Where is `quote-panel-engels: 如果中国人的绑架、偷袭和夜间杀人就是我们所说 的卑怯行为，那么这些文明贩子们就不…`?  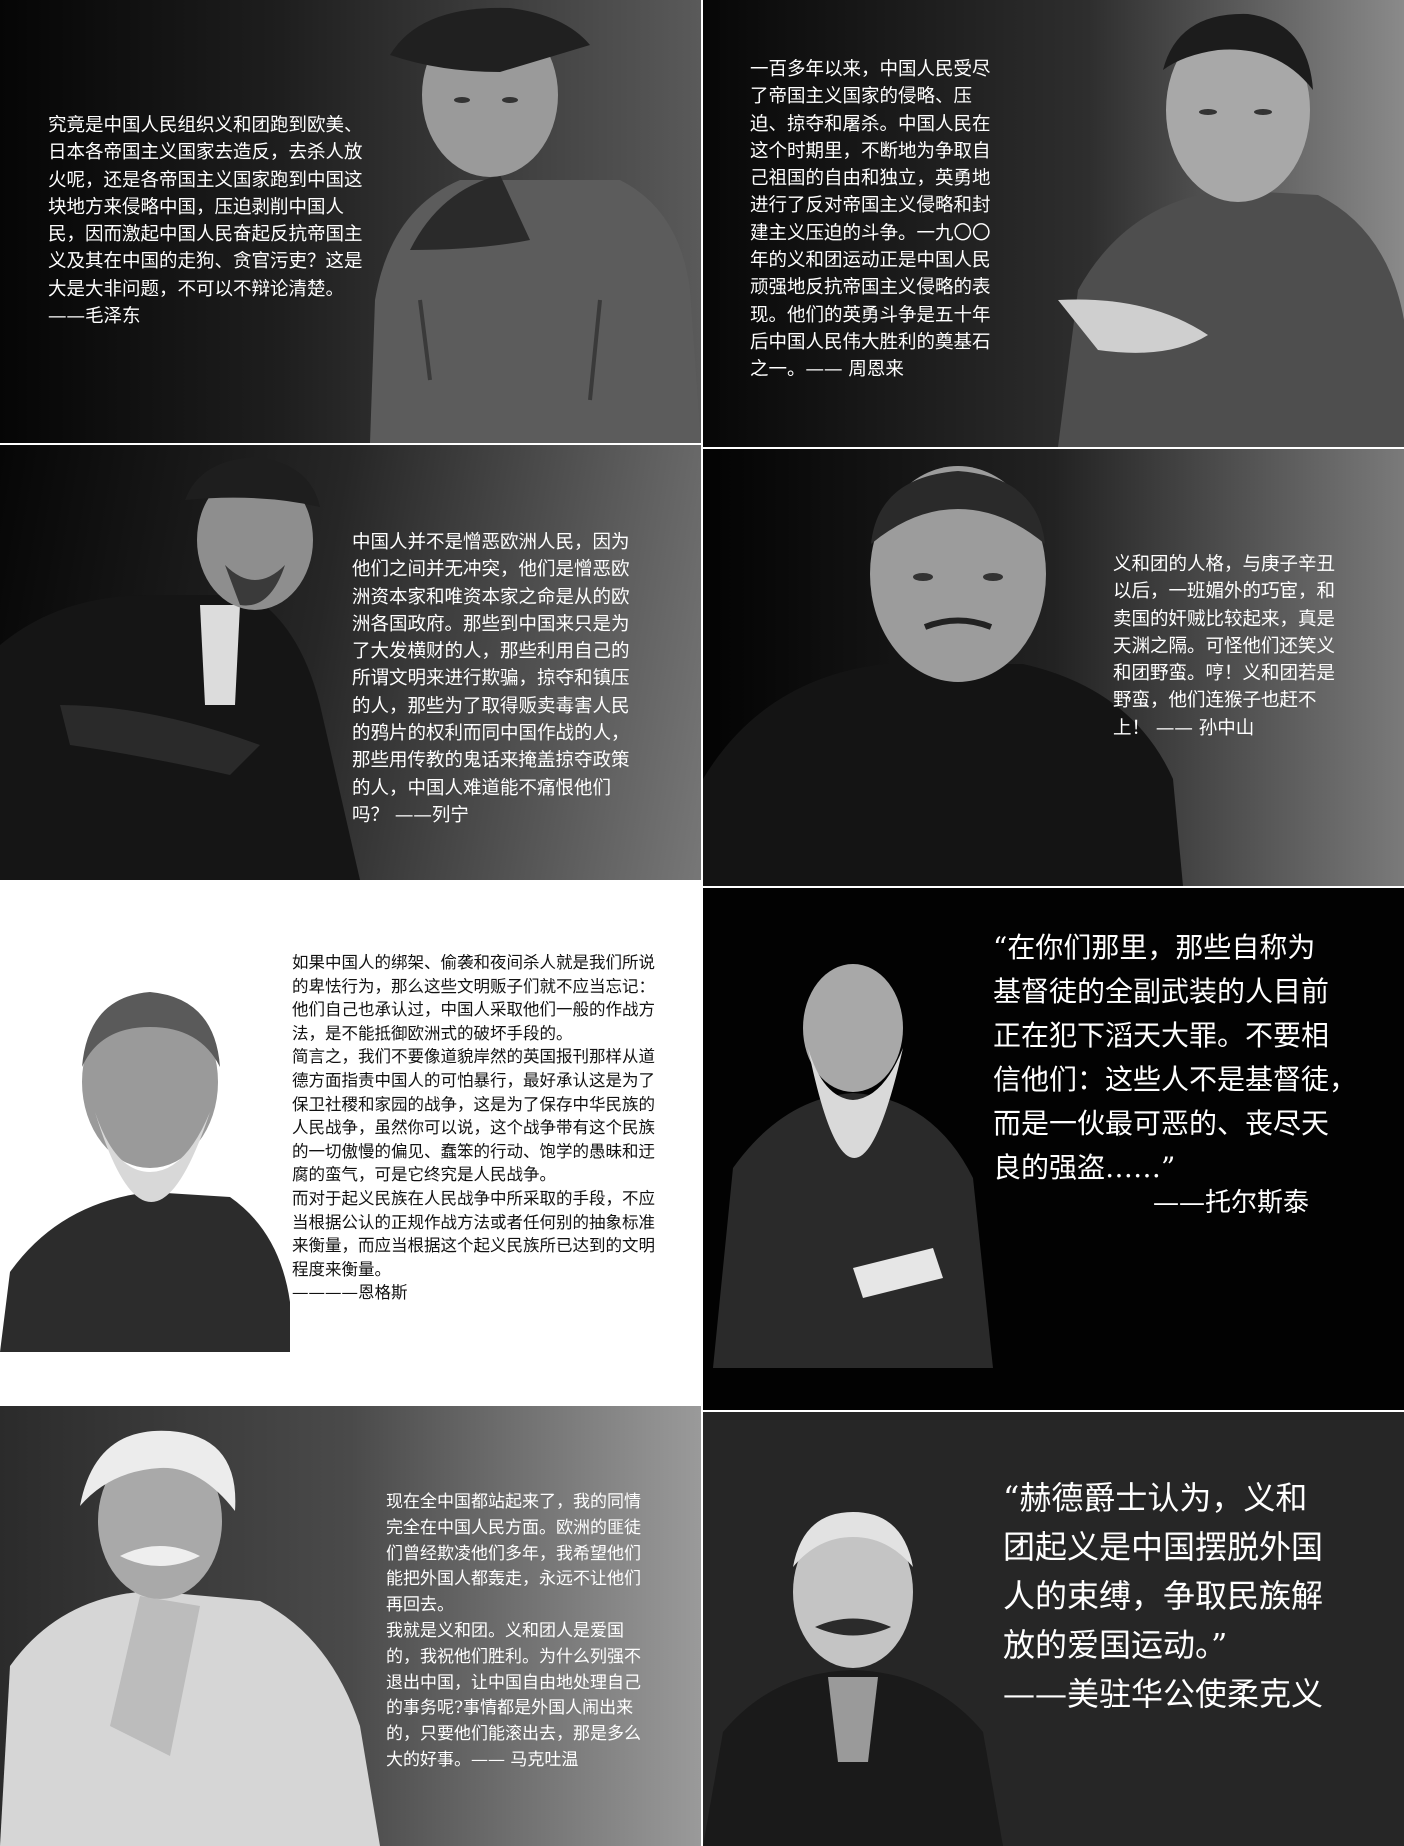
quote-panel-engels: 如果中国人的绑架、偷袭和夜间杀人就是我们所说 的卑怯行为，那么这些文明贩子们就不… is located at coordinates (350, 1143).